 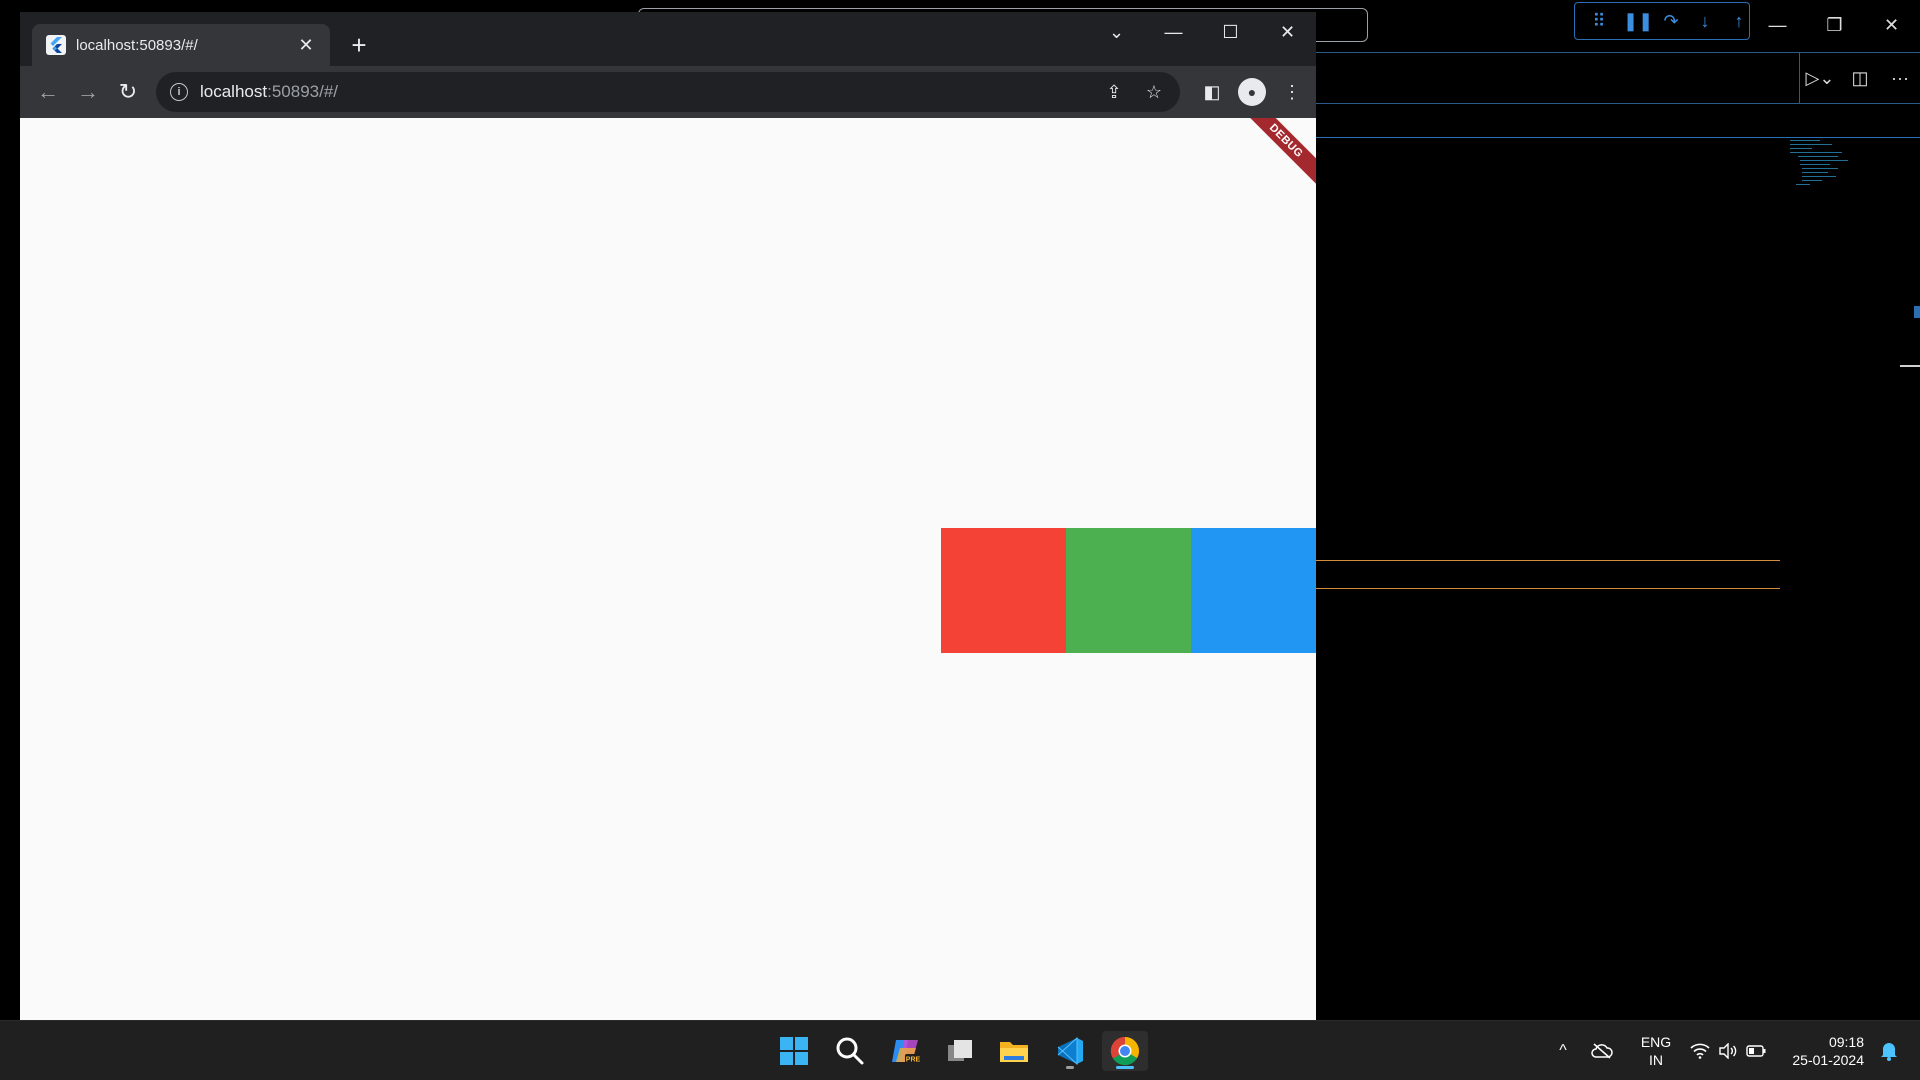 I want to click on more-actions-icon: ···, so click(x=1900, y=78).